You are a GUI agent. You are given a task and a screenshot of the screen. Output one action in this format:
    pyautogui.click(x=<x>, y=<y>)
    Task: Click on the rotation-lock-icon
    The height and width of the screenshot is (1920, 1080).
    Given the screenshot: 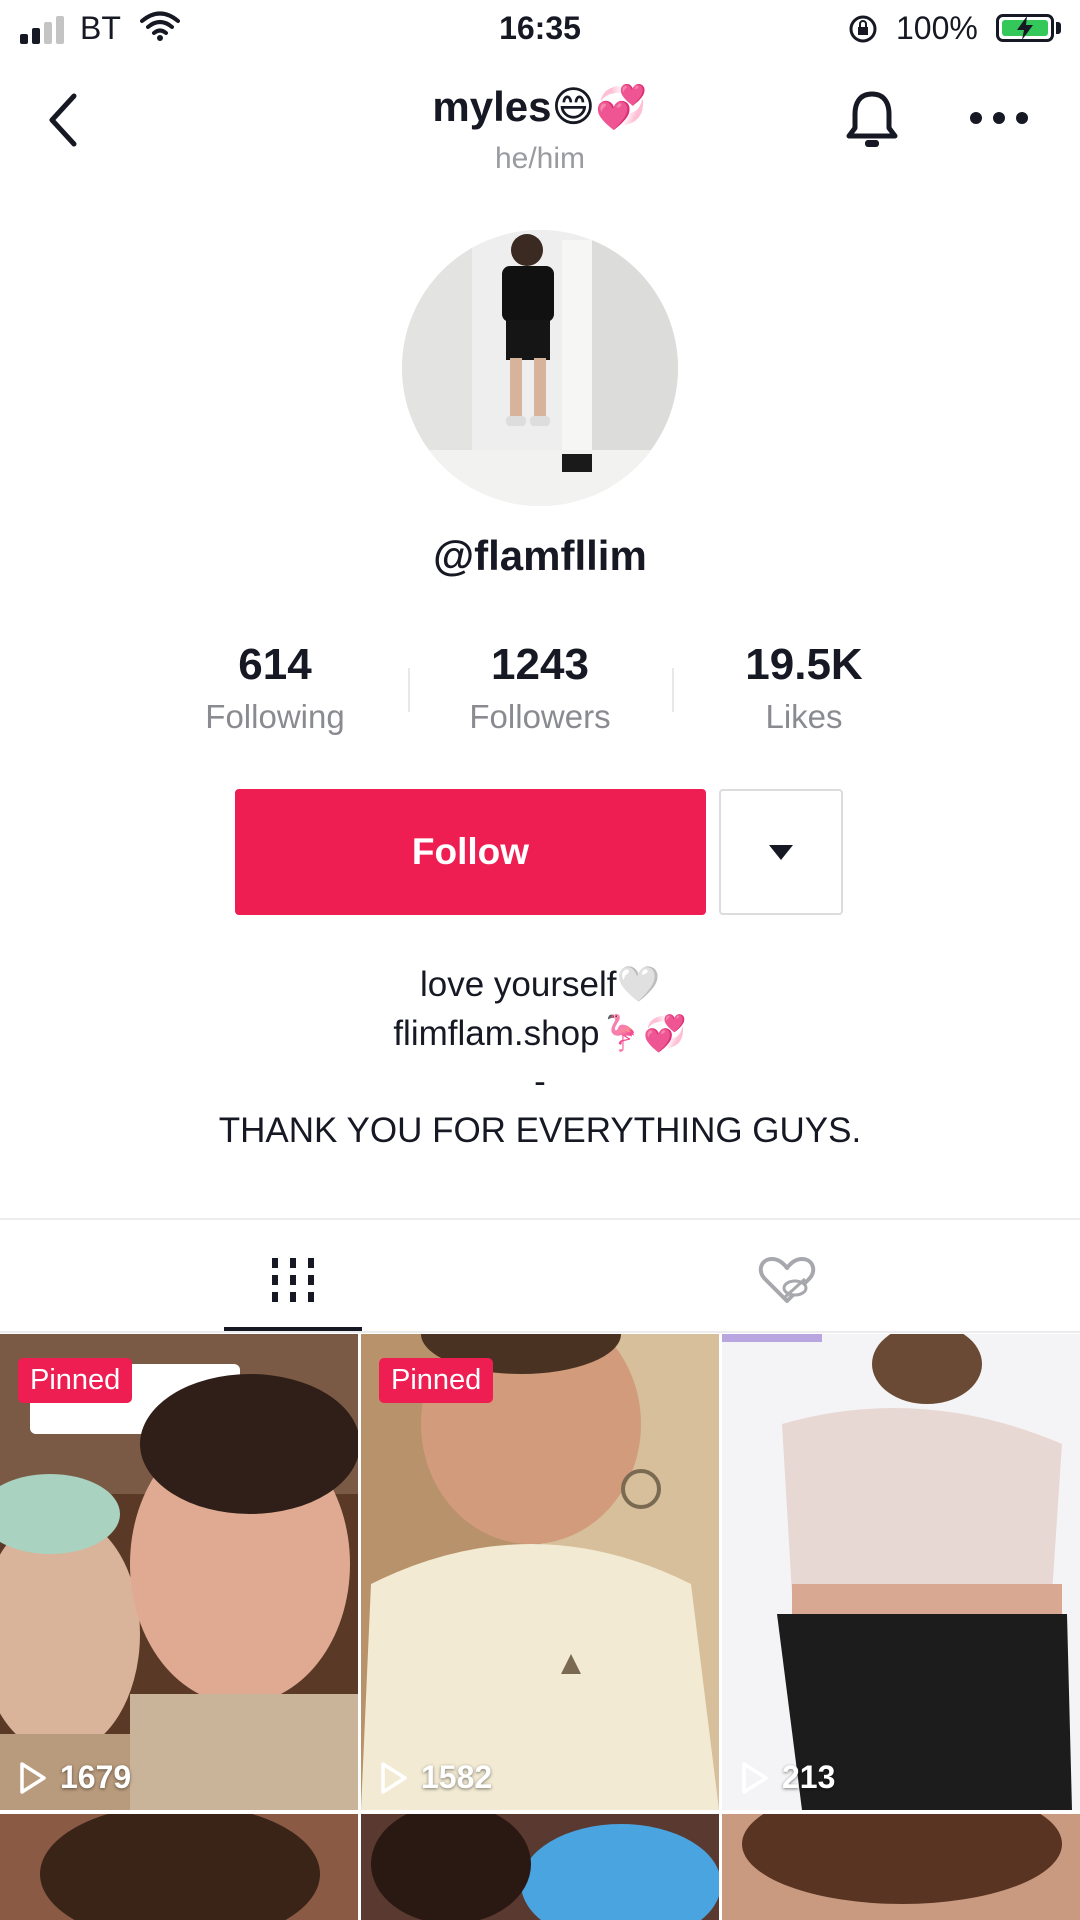 What is the action you would take?
    pyautogui.click(x=863, y=31)
    